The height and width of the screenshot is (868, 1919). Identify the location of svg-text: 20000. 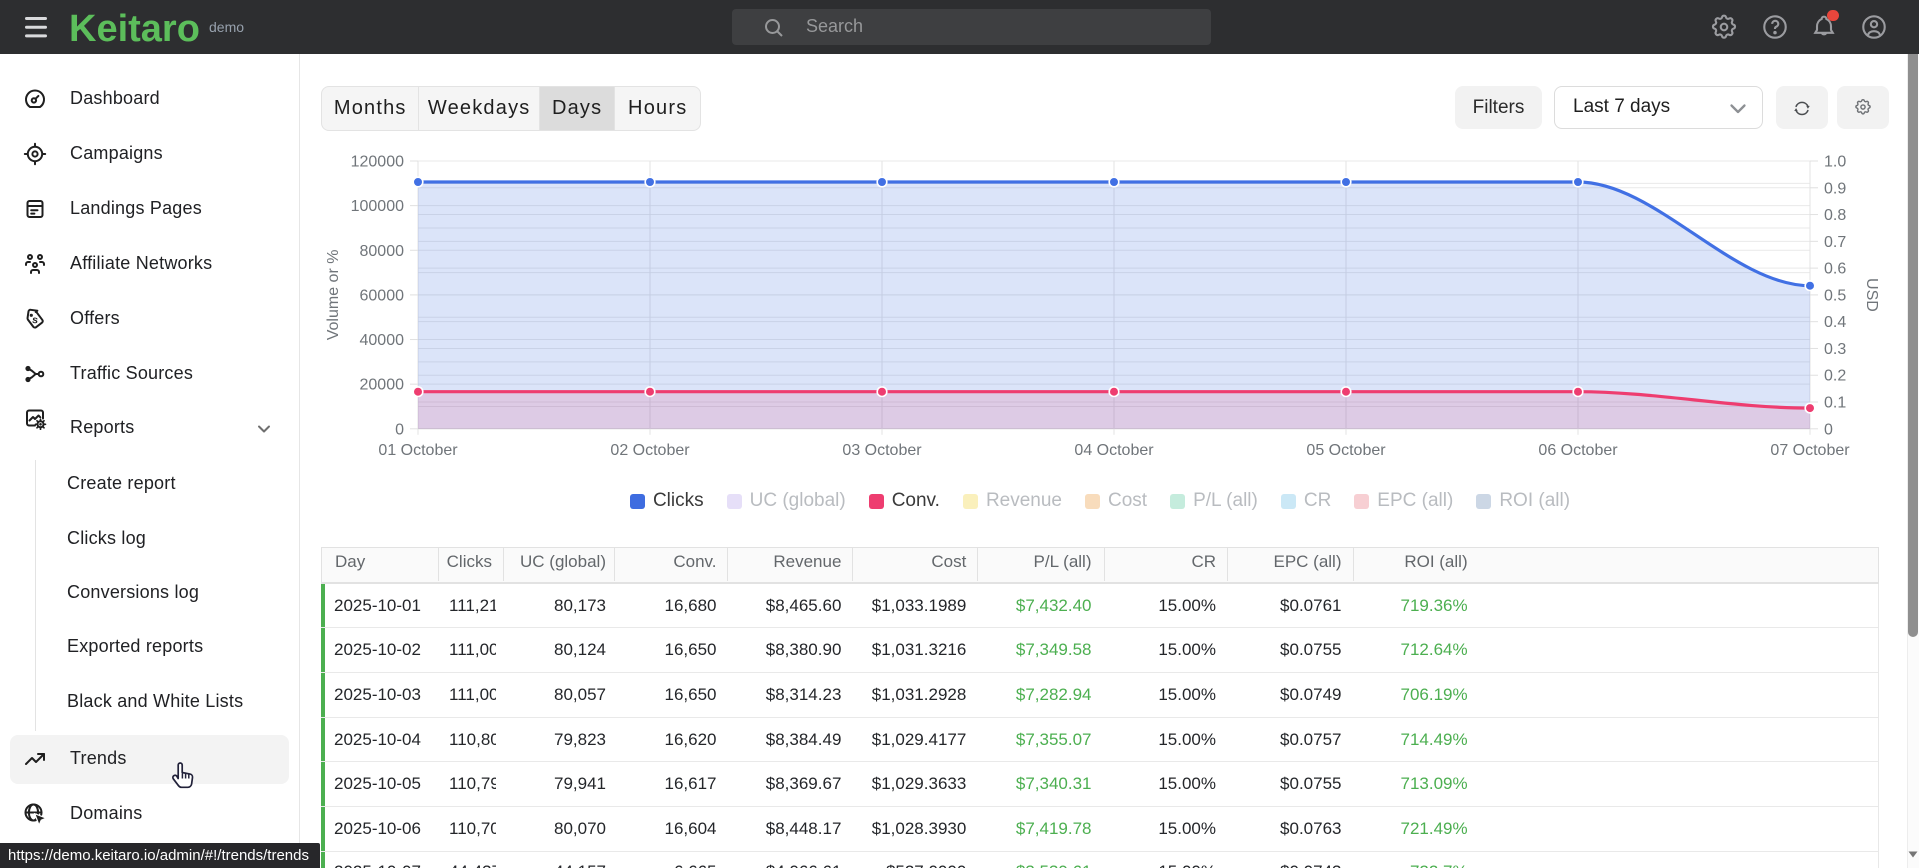
(382, 385).